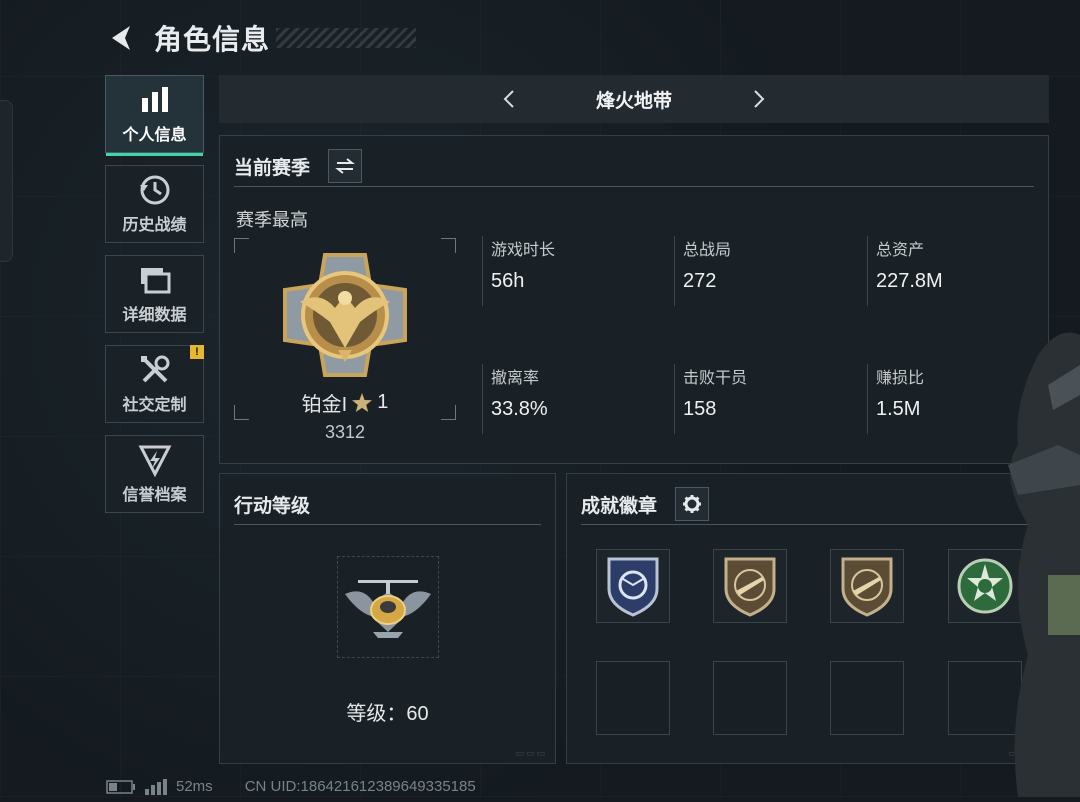  What do you see at coordinates (272, 168) in the screenshot?
I see `season-title: 当前赛季` at bounding box center [272, 168].